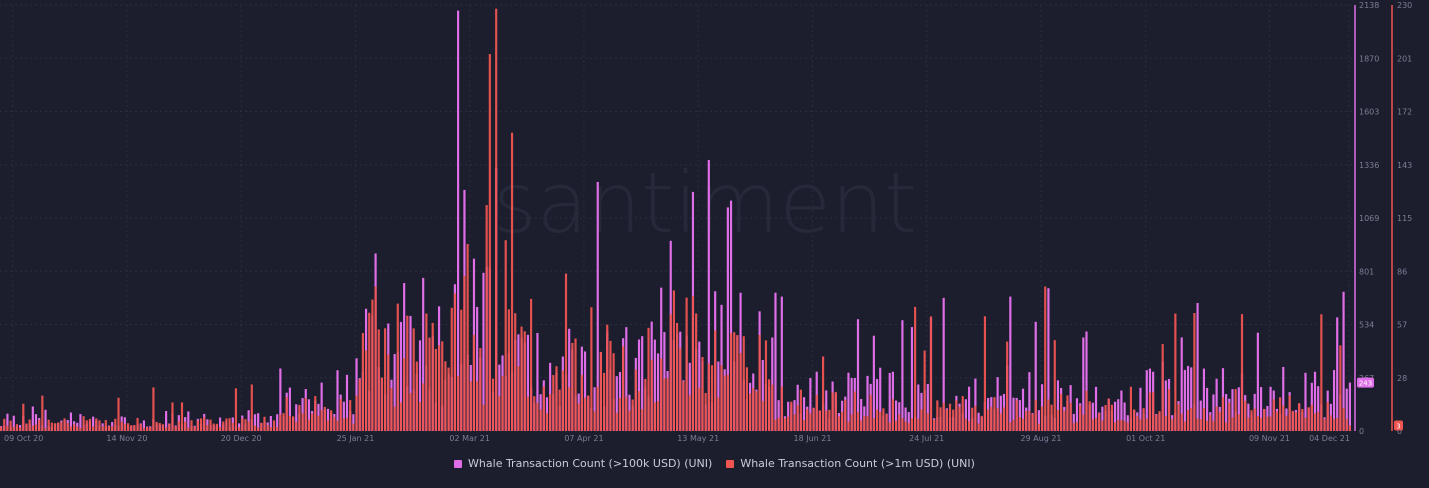 Image resolution: width=1429 pixels, height=488 pixels. Describe the element at coordinates (850, 463) in the screenshot. I see `legend-item-1m: Whale Transaction Count (>1m USD) (UNI)` at that location.